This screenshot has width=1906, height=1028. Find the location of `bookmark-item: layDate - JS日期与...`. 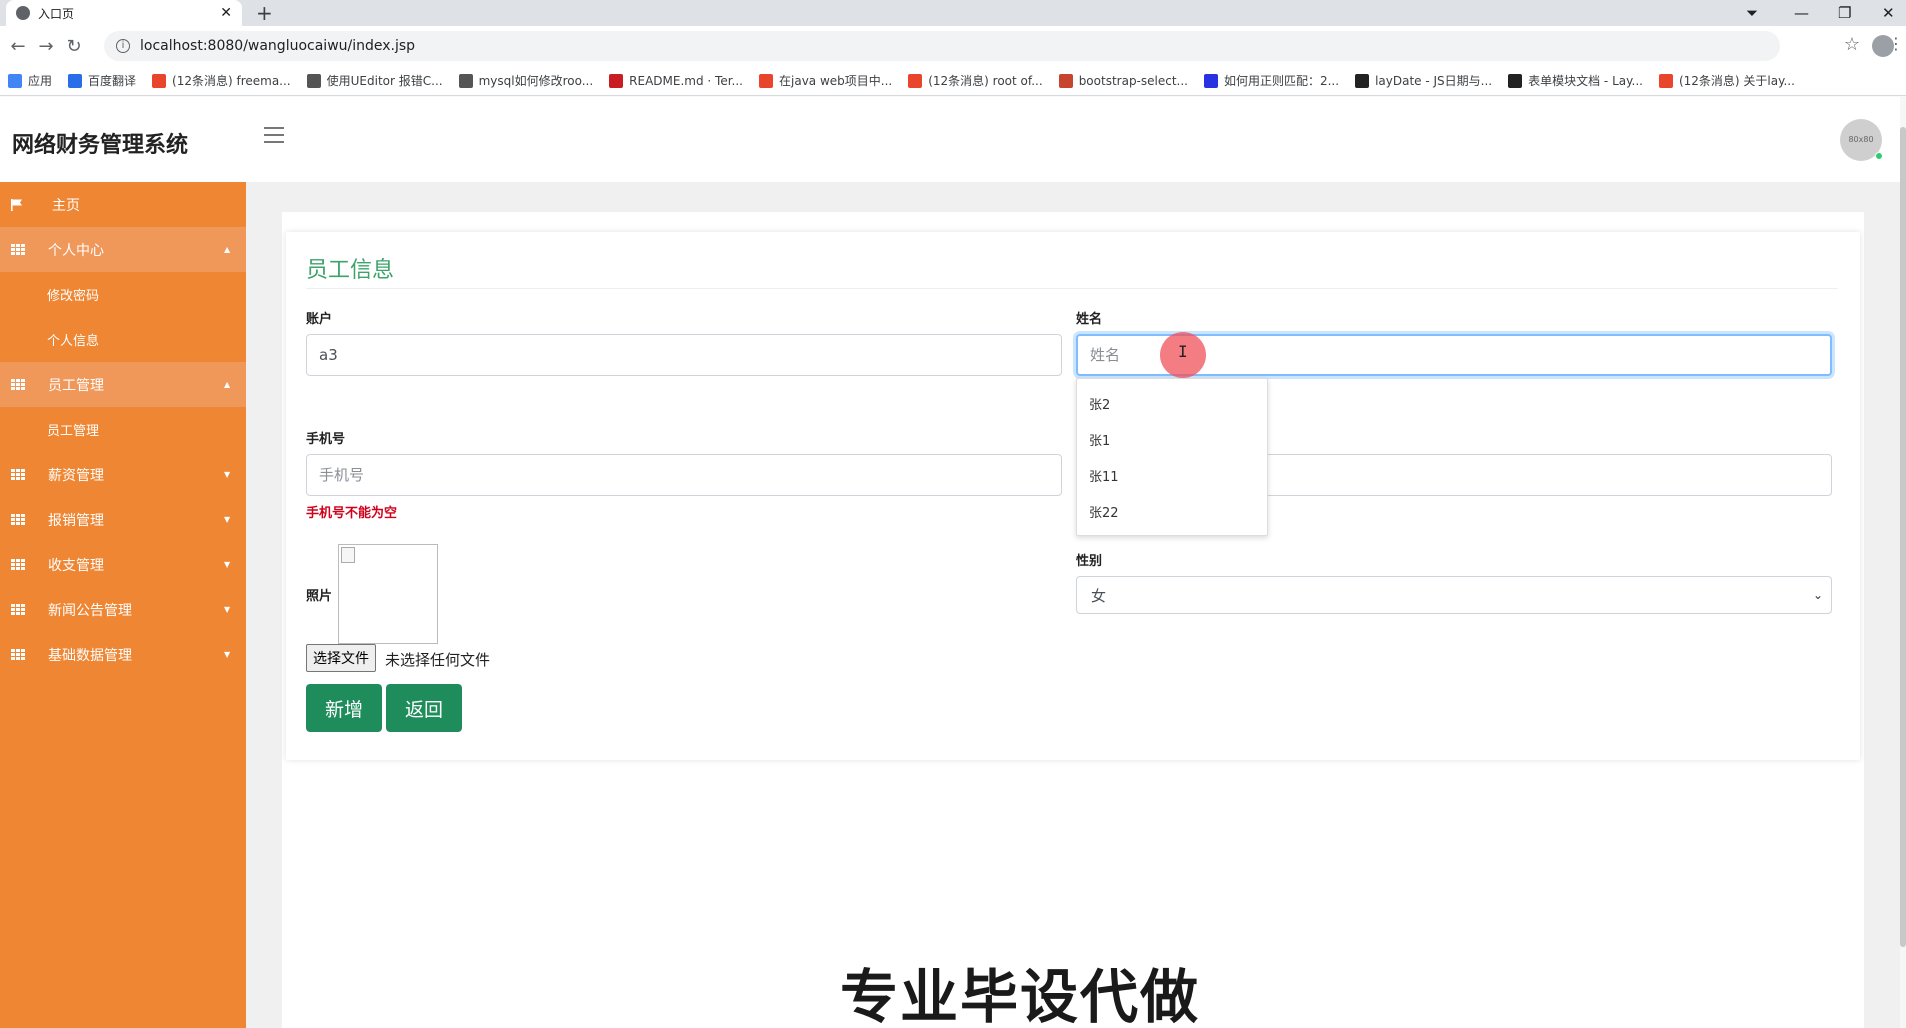

bookmark-item: layDate - JS日期与... is located at coordinates (1423, 80).